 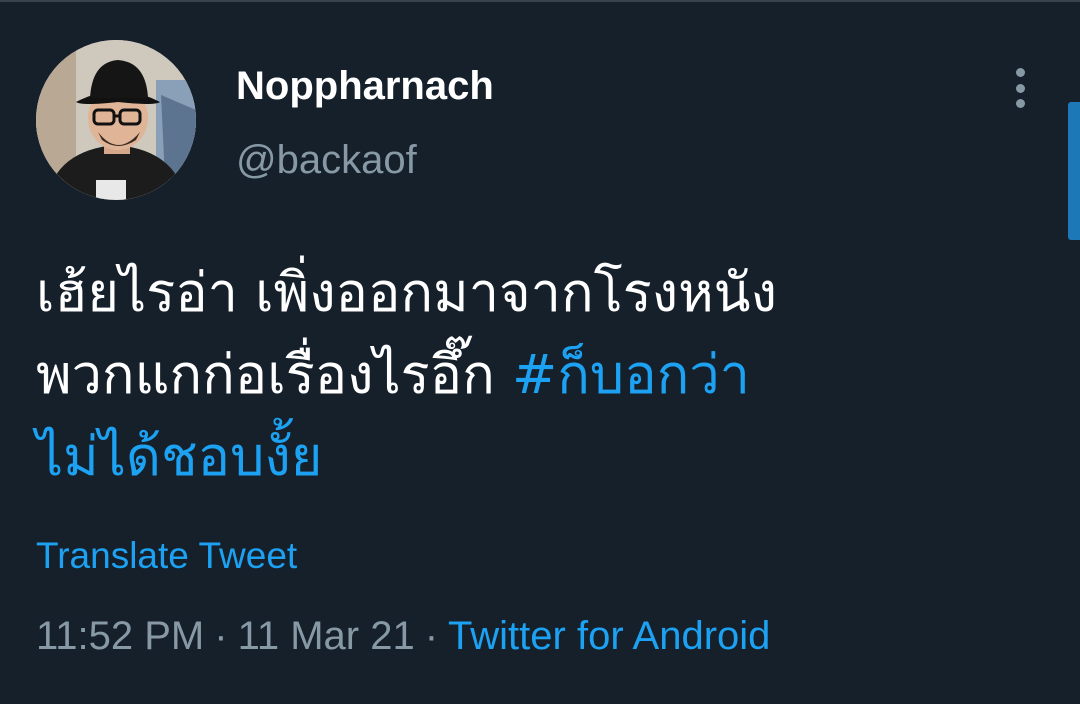 I want to click on tweet-time: 11:52 PM, so click(x=120, y=636).